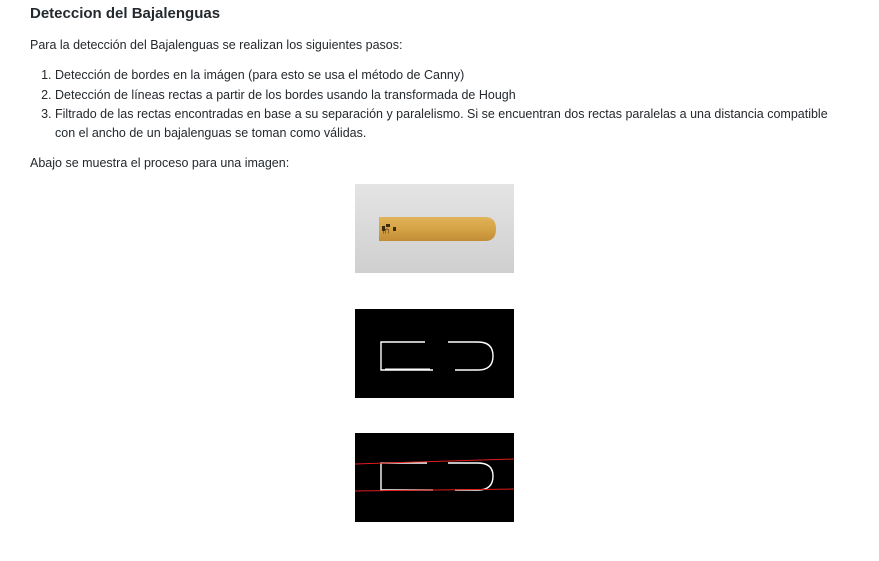 The image size is (879, 561). What do you see at coordinates (434, 477) in the screenshot?
I see `hough-lines-image` at bounding box center [434, 477].